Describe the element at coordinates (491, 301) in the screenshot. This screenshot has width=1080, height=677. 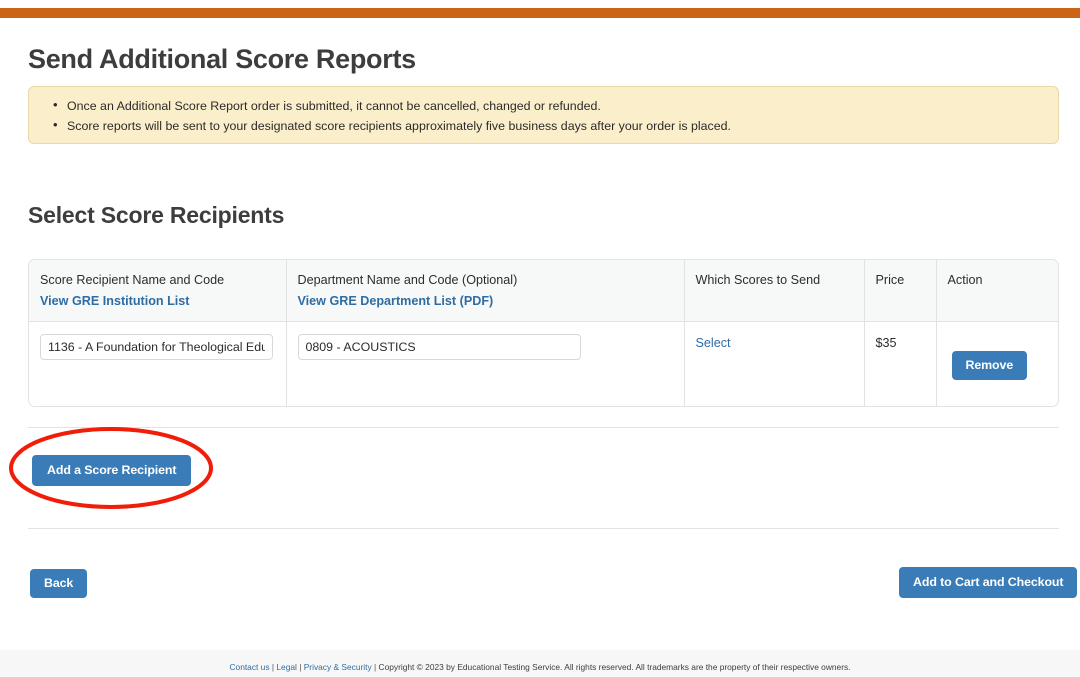
I see `view-gre-department-list-link: View GRE Department List (PDF)` at that location.